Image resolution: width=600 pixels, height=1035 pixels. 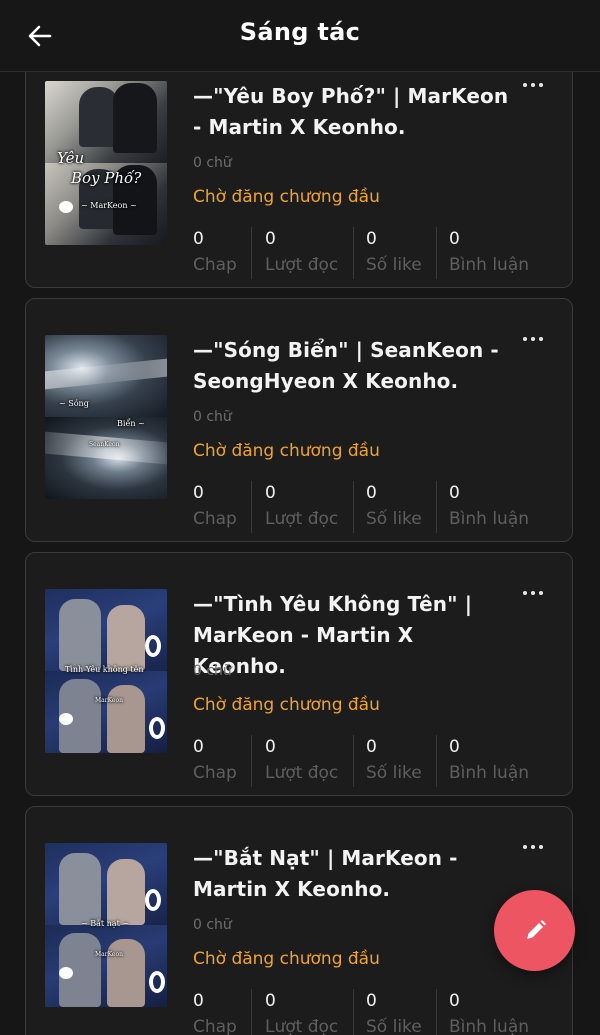 I want to click on cover-text-line: ~ Sóng, so click(x=74, y=403).